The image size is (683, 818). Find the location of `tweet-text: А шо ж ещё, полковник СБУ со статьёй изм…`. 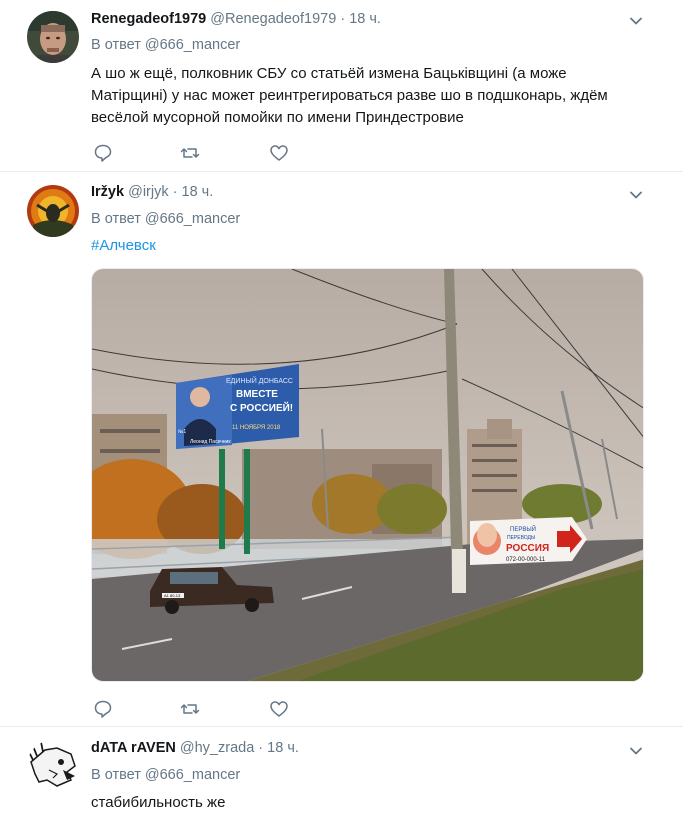

tweet-text: А шо ж ещё, полковник СБУ со статьёй изм… is located at coordinates (349, 95).